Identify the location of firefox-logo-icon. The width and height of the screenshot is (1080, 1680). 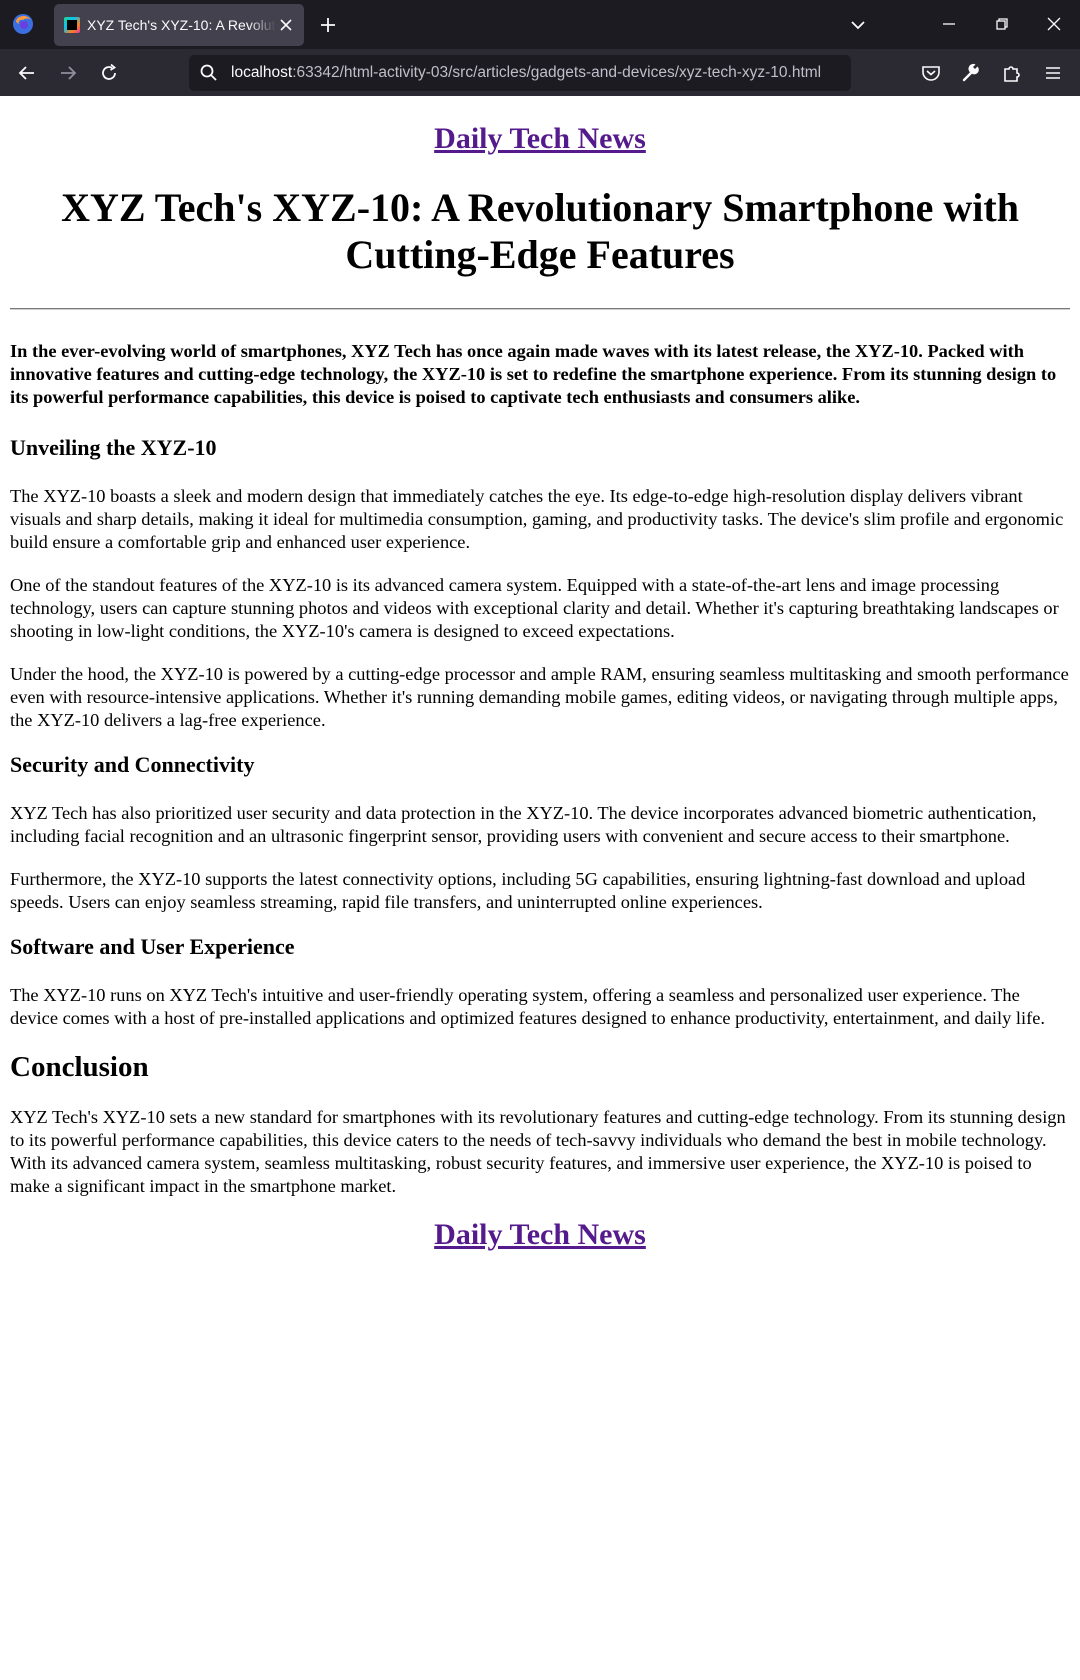
(23, 24).